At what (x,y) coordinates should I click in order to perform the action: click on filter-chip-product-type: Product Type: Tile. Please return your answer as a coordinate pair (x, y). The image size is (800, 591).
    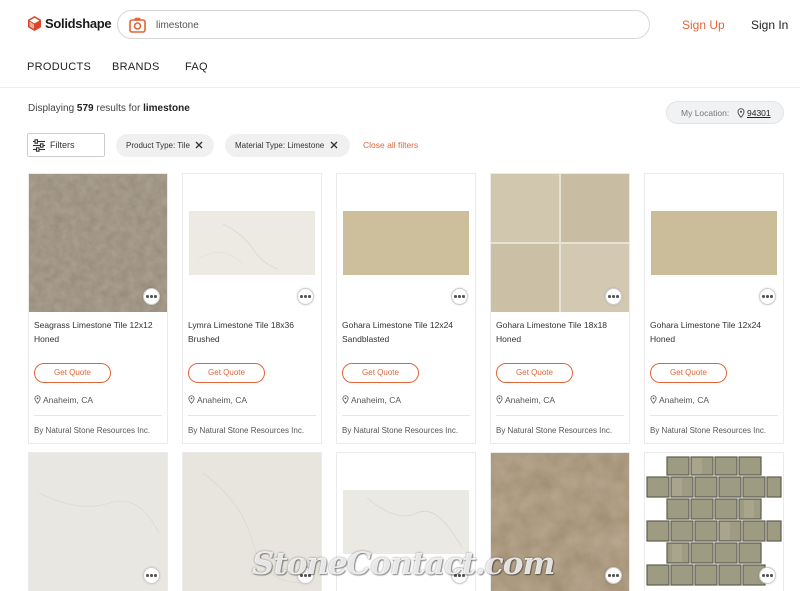
    Looking at the image, I should click on (165, 145).